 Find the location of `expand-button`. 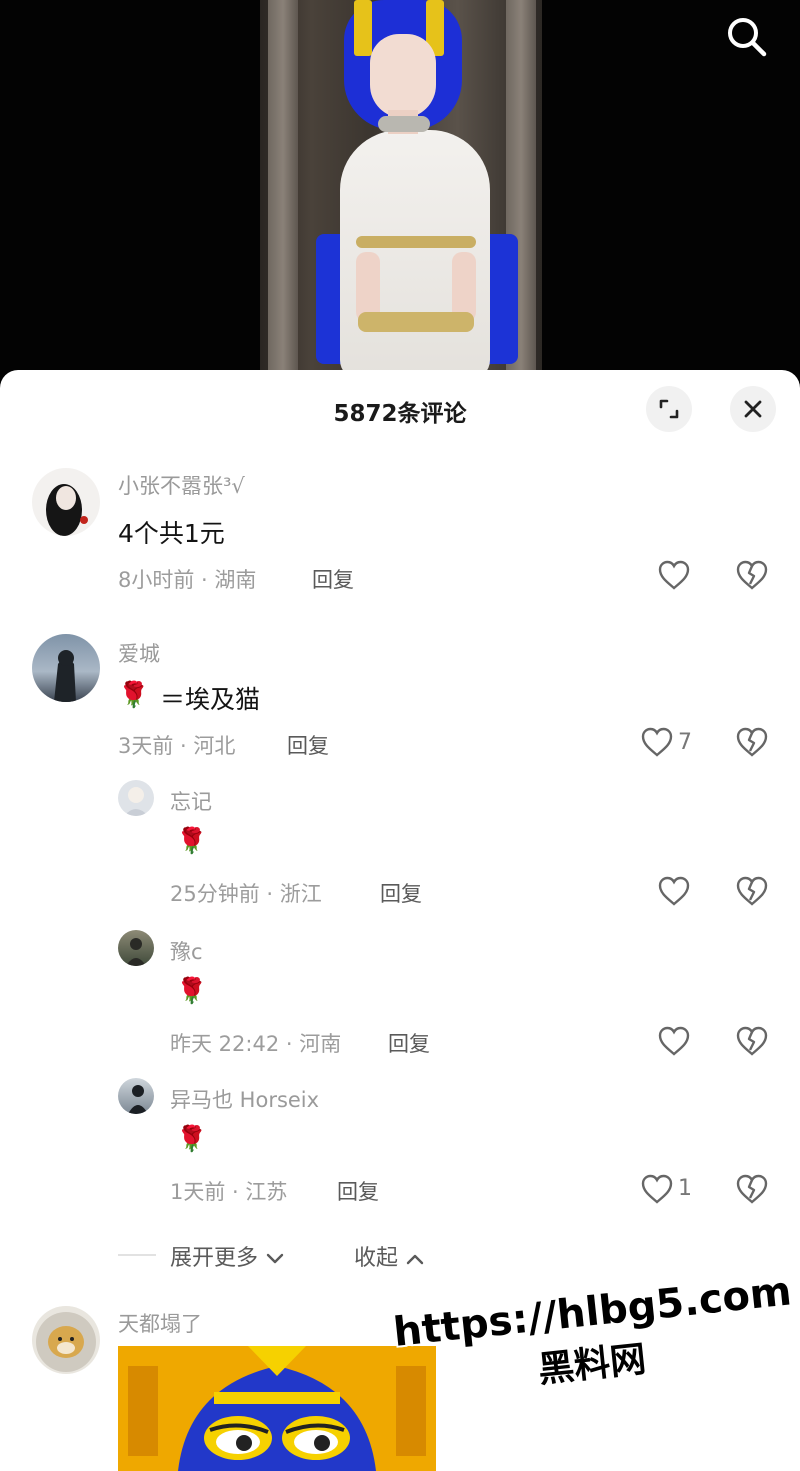

expand-button is located at coordinates (669, 409).